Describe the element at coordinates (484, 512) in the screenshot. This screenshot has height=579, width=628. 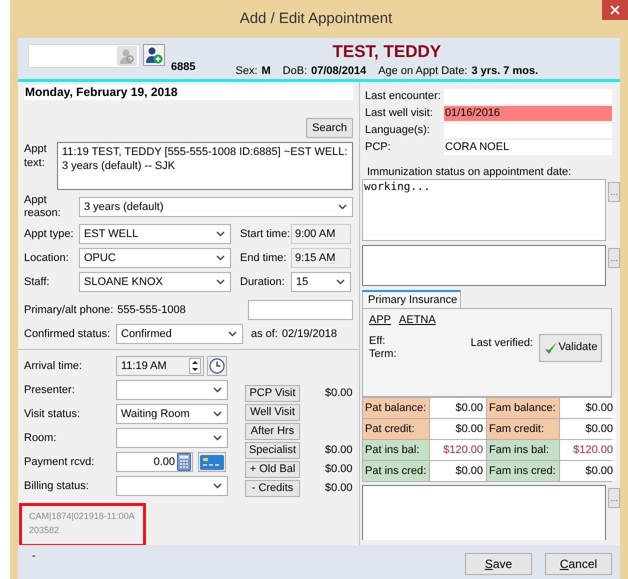
I see `balance-notes-field` at that location.